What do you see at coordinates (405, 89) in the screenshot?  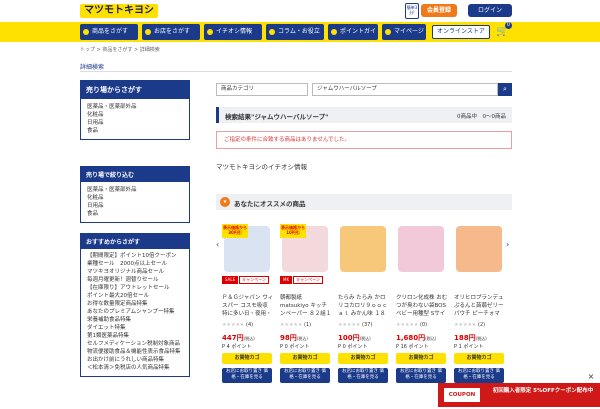 I see `keyword-input: ジャムウハーバルソープ` at bounding box center [405, 89].